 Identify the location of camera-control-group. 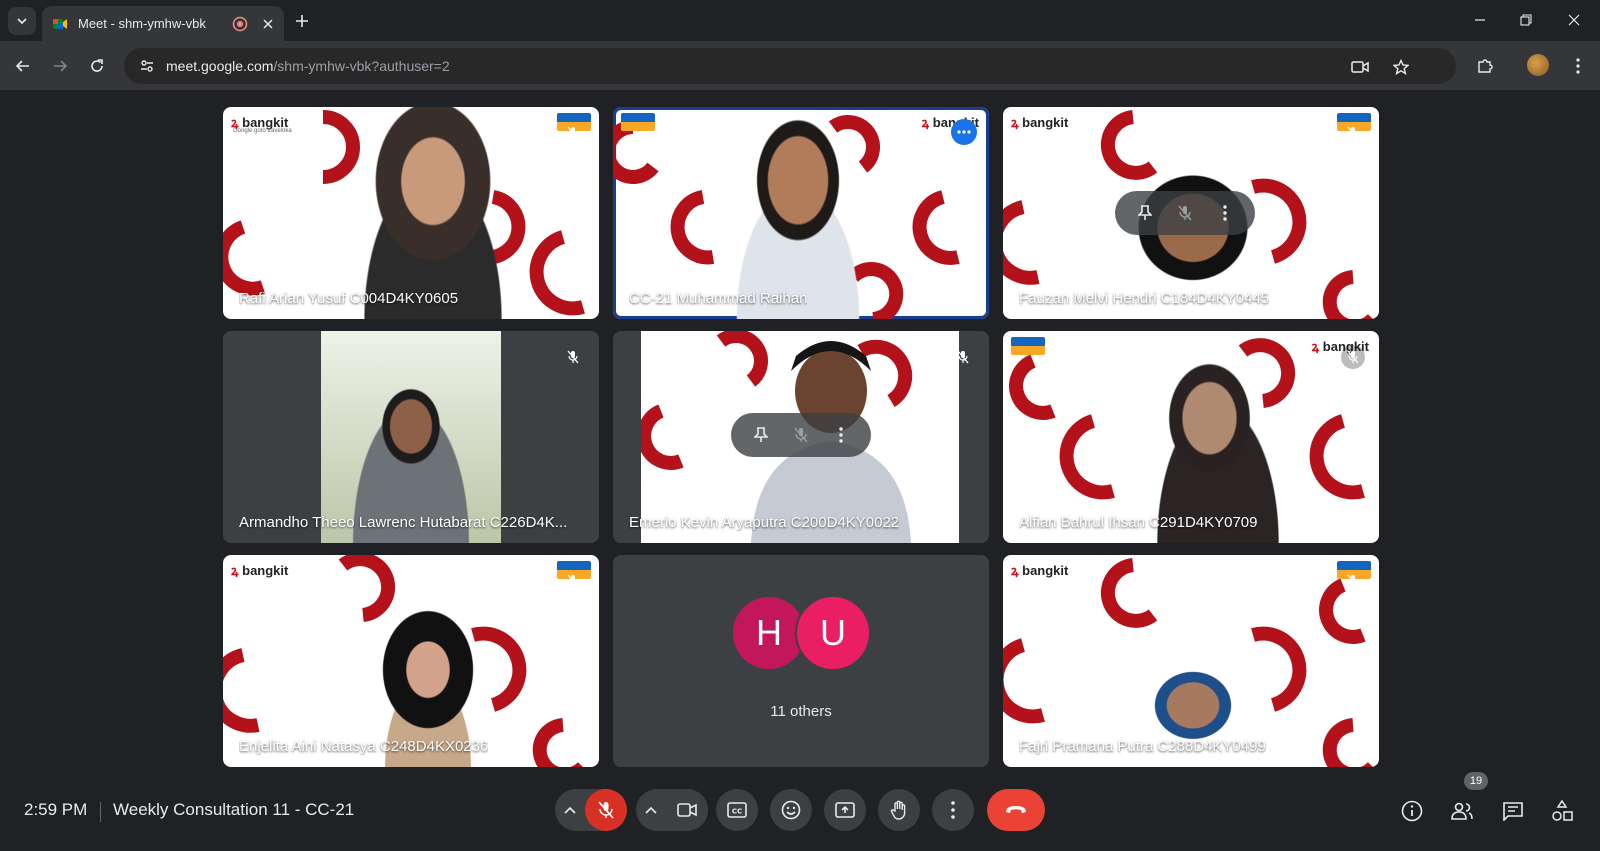
(672, 810).